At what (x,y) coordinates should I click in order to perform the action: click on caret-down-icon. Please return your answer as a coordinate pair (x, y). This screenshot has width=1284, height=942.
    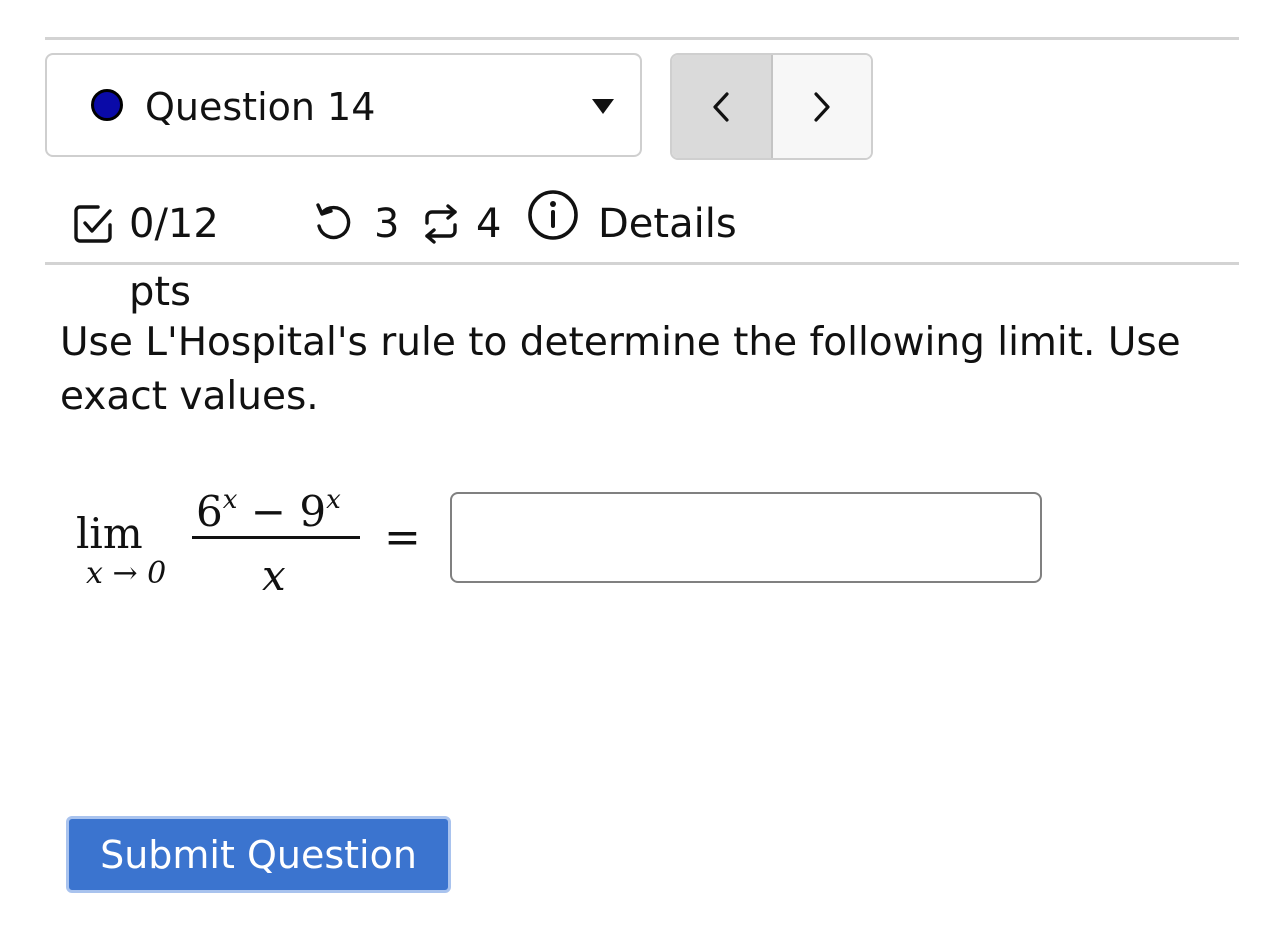
    Looking at the image, I should click on (603, 106).